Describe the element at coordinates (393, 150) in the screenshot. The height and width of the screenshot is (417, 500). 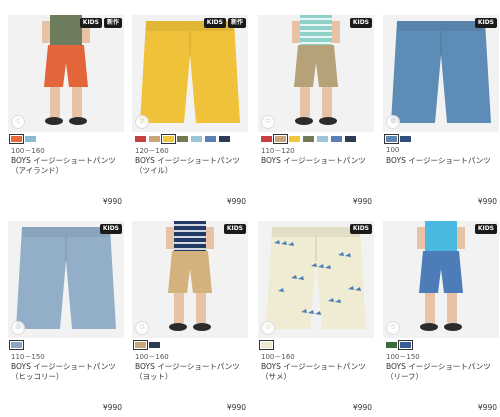
I see `size-range: 100` at that location.